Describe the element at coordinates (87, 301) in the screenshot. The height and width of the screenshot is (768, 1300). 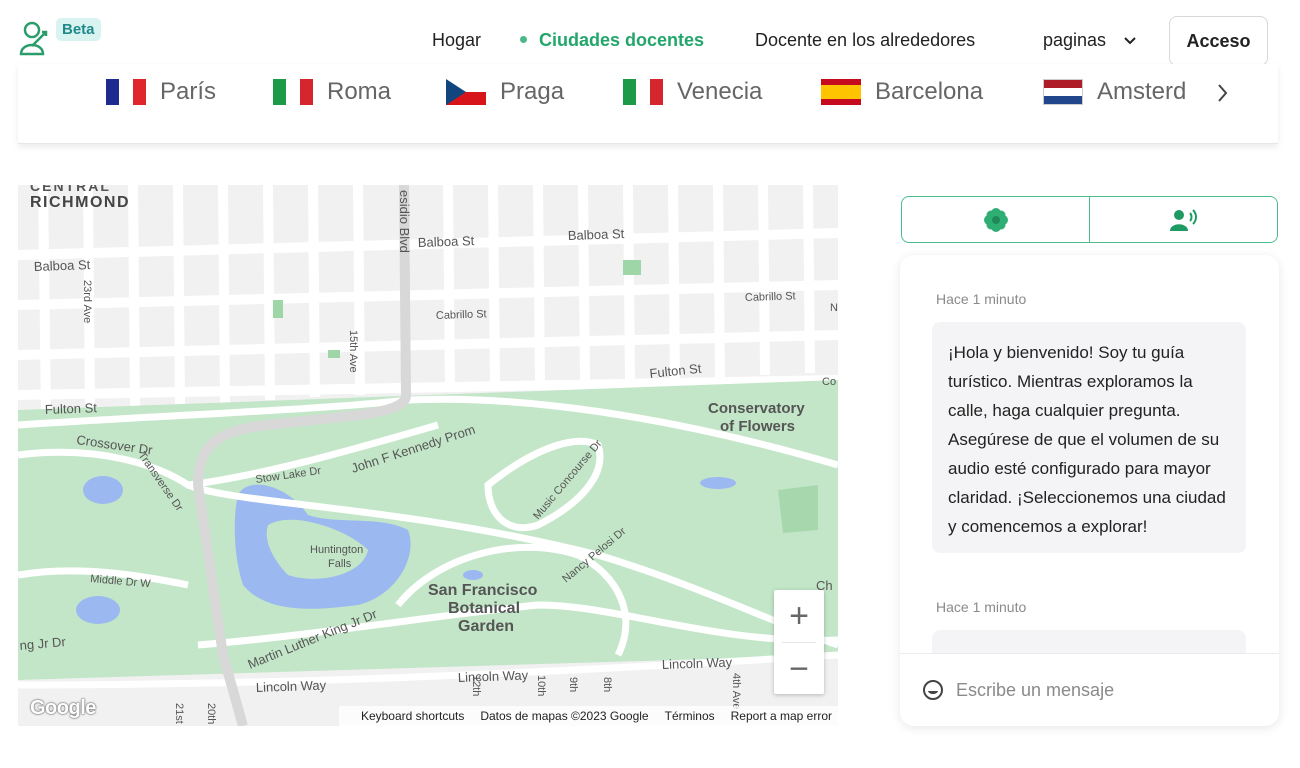
I see `map-label: 23rd Ave` at that location.